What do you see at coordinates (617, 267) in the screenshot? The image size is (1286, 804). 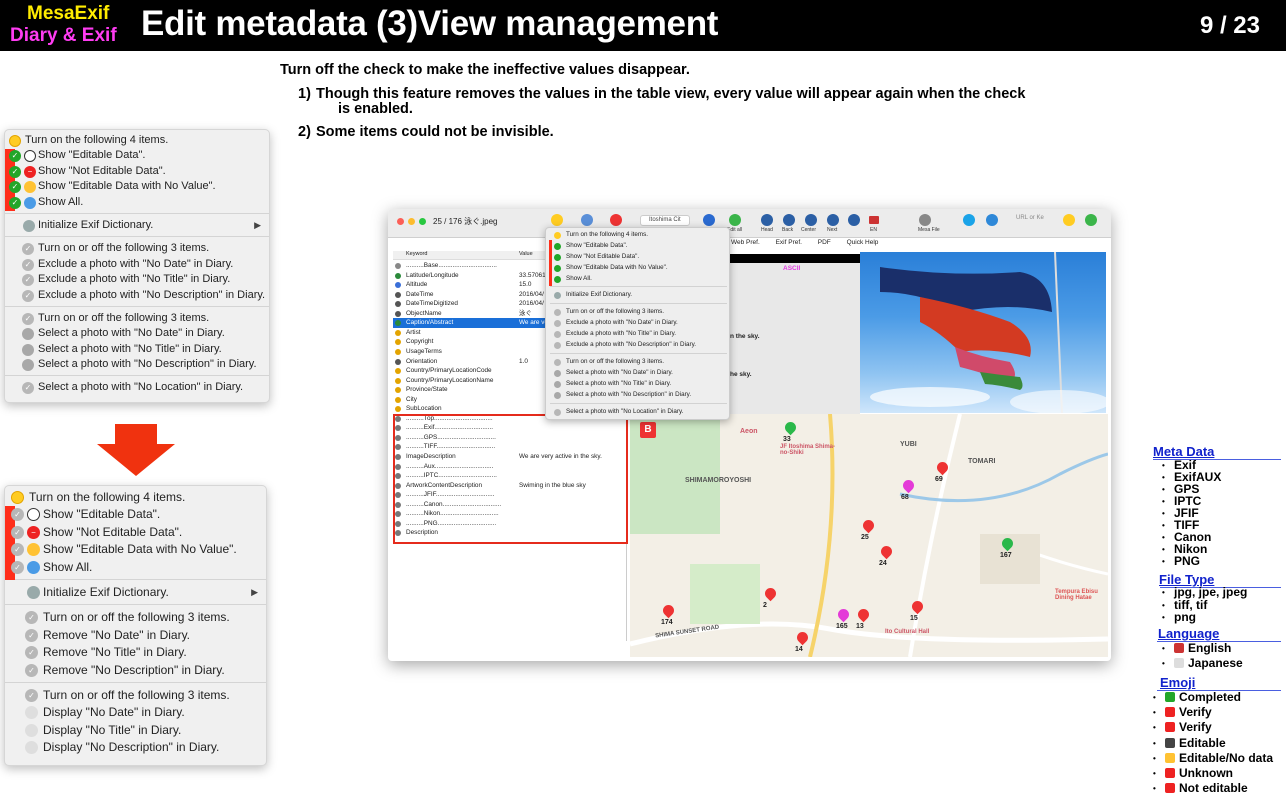 I see `popup-menu-item: Show "Editable Data with No Value".` at bounding box center [617, 267].